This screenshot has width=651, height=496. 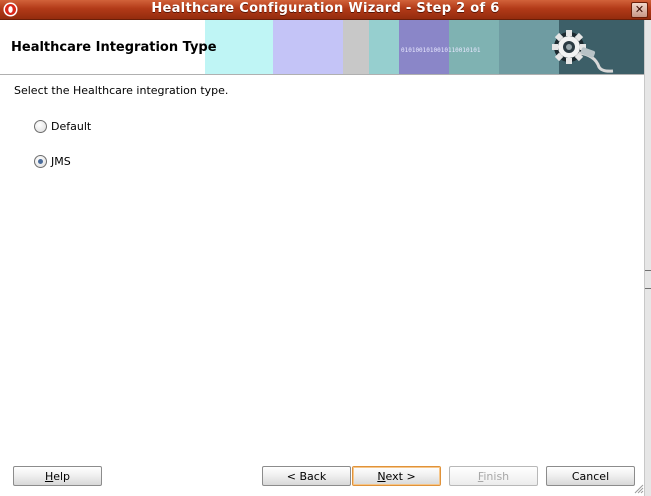 I want to click on radio-option-default: Default, so click(x=62, y=126).